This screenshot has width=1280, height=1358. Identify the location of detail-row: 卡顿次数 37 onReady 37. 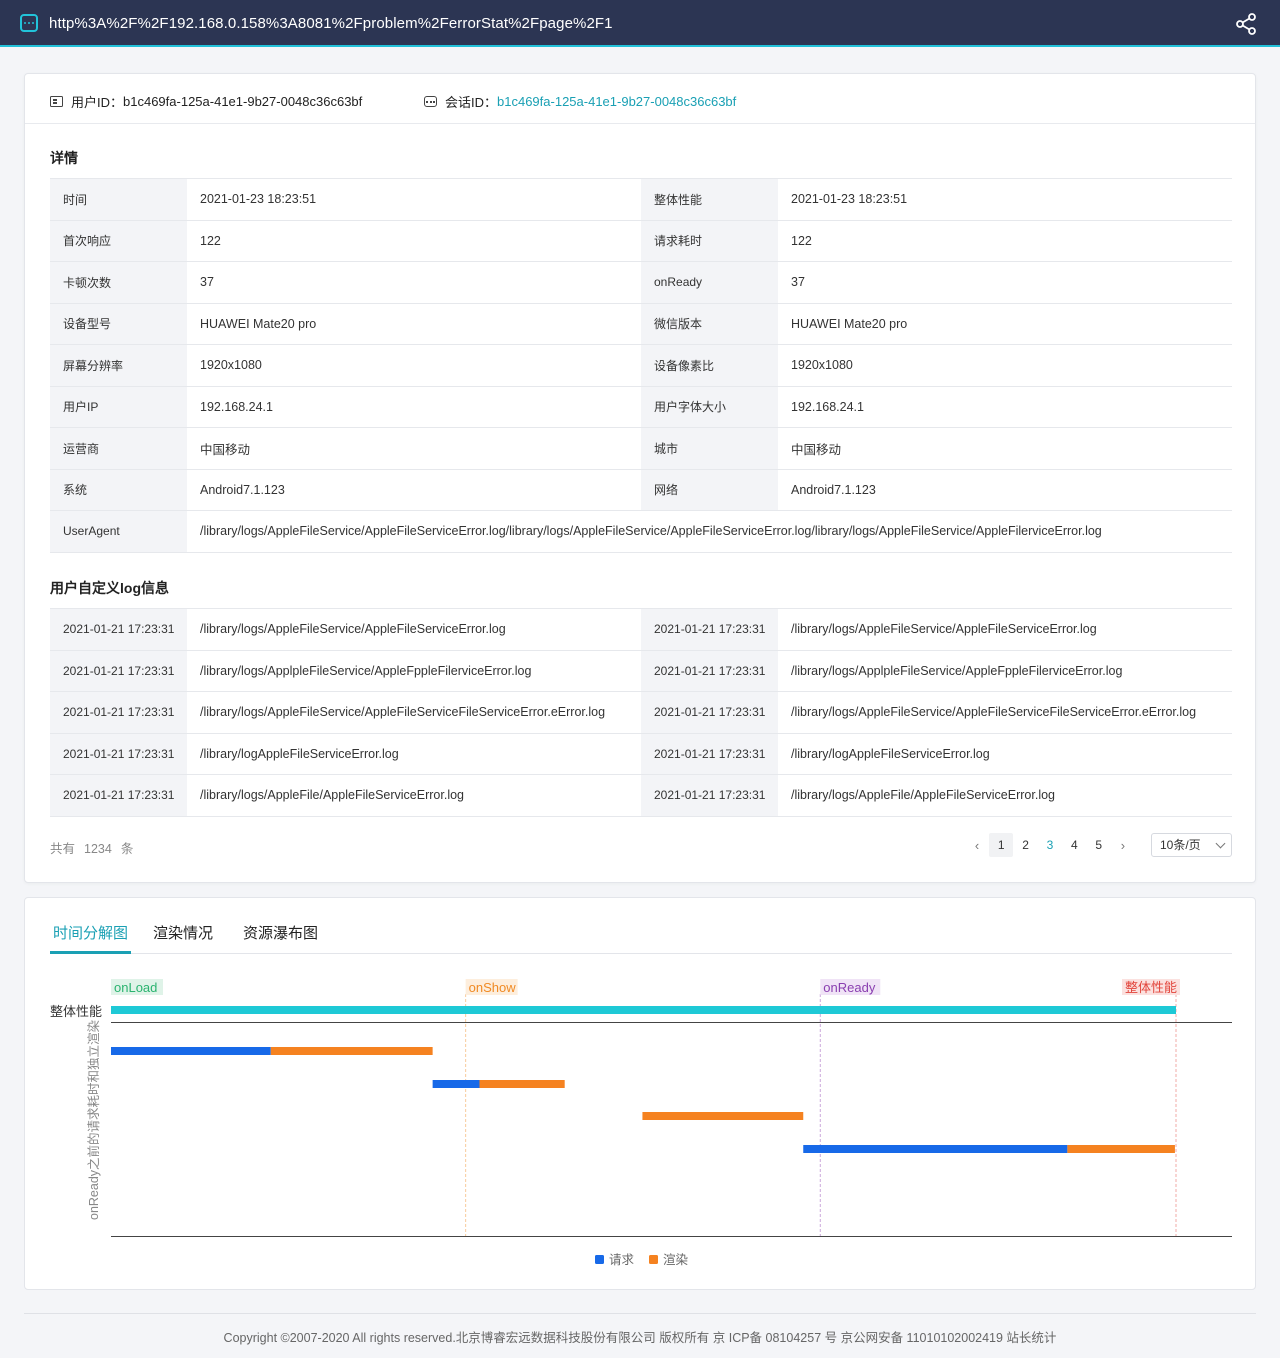
(641, 282).